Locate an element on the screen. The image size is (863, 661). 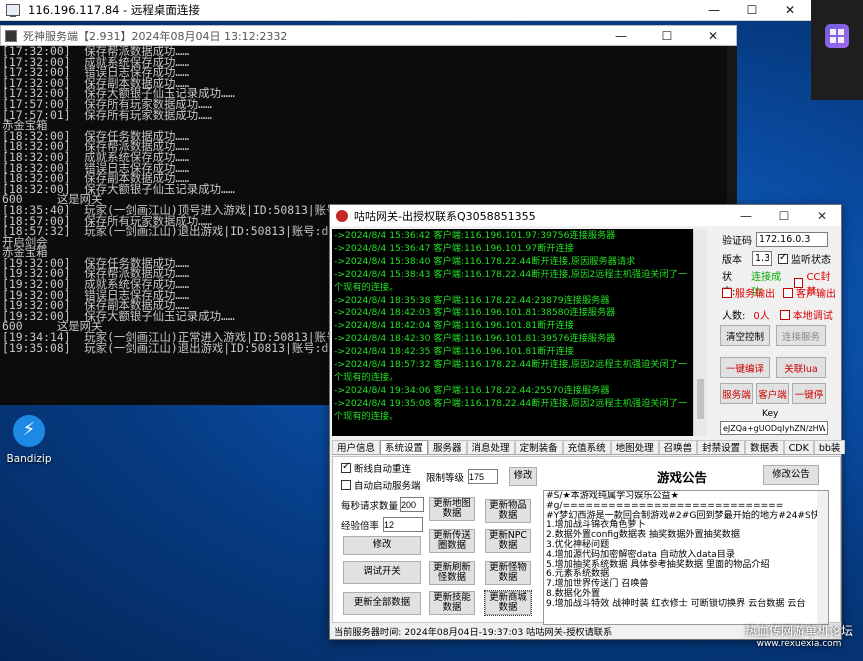
update-teleport-data-button: 更新传送圈数据 is located at coordinates (452, 541).